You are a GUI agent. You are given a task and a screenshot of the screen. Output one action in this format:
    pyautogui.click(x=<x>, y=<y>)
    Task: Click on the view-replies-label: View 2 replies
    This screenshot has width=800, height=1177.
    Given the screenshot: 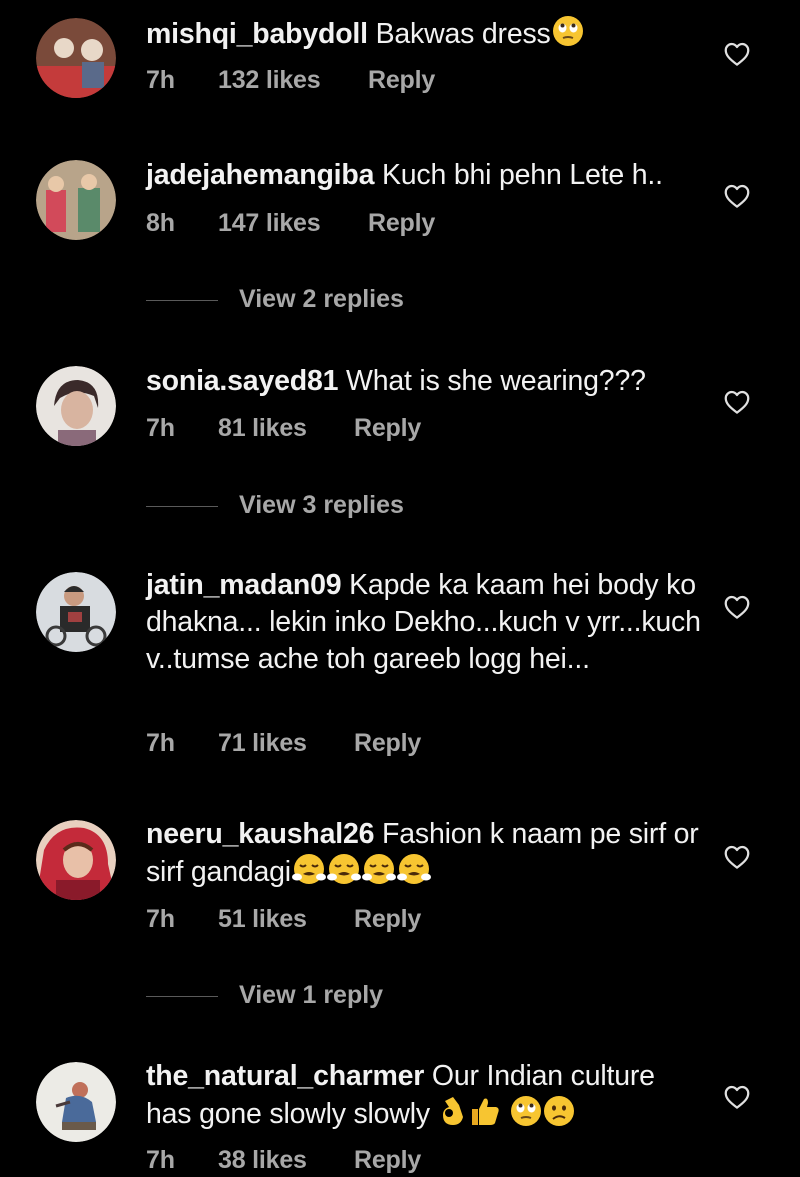 What is the action you would take?
    pyautogui.click(x=321, y=299)
    